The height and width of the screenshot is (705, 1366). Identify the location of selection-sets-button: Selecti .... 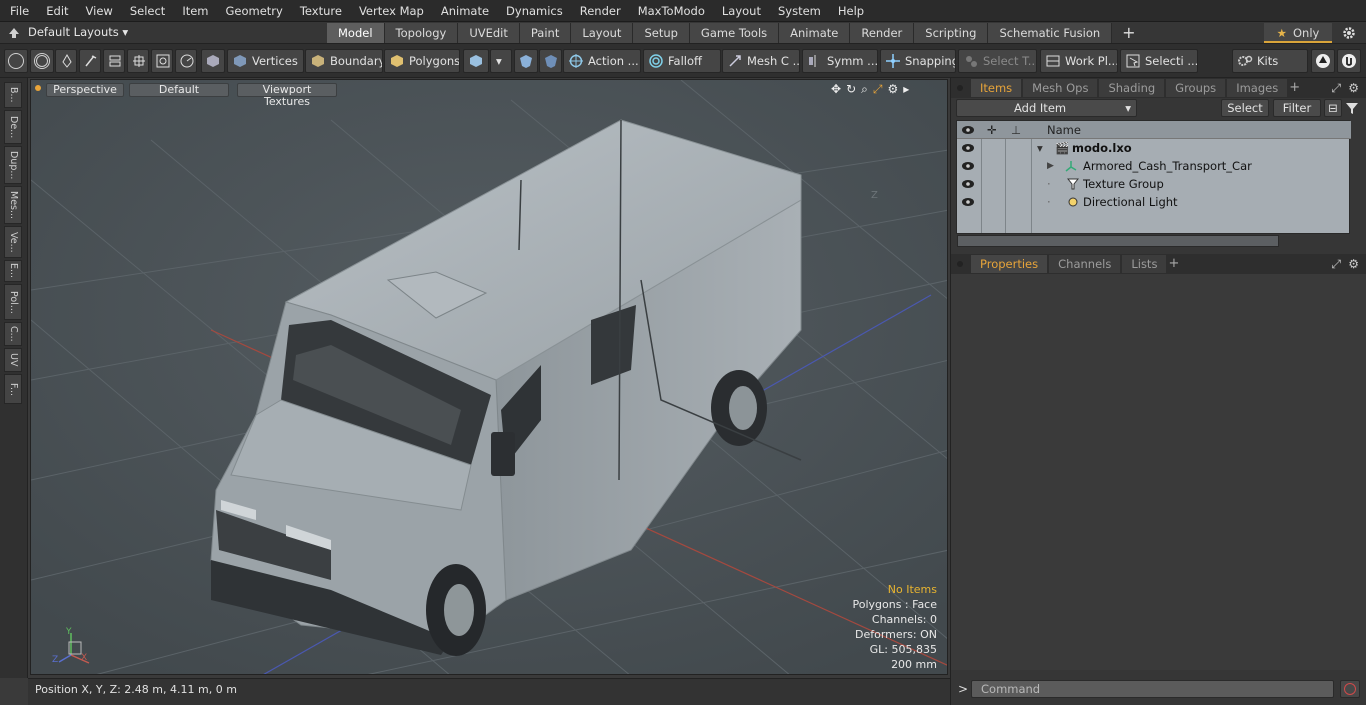
(1159, 61).